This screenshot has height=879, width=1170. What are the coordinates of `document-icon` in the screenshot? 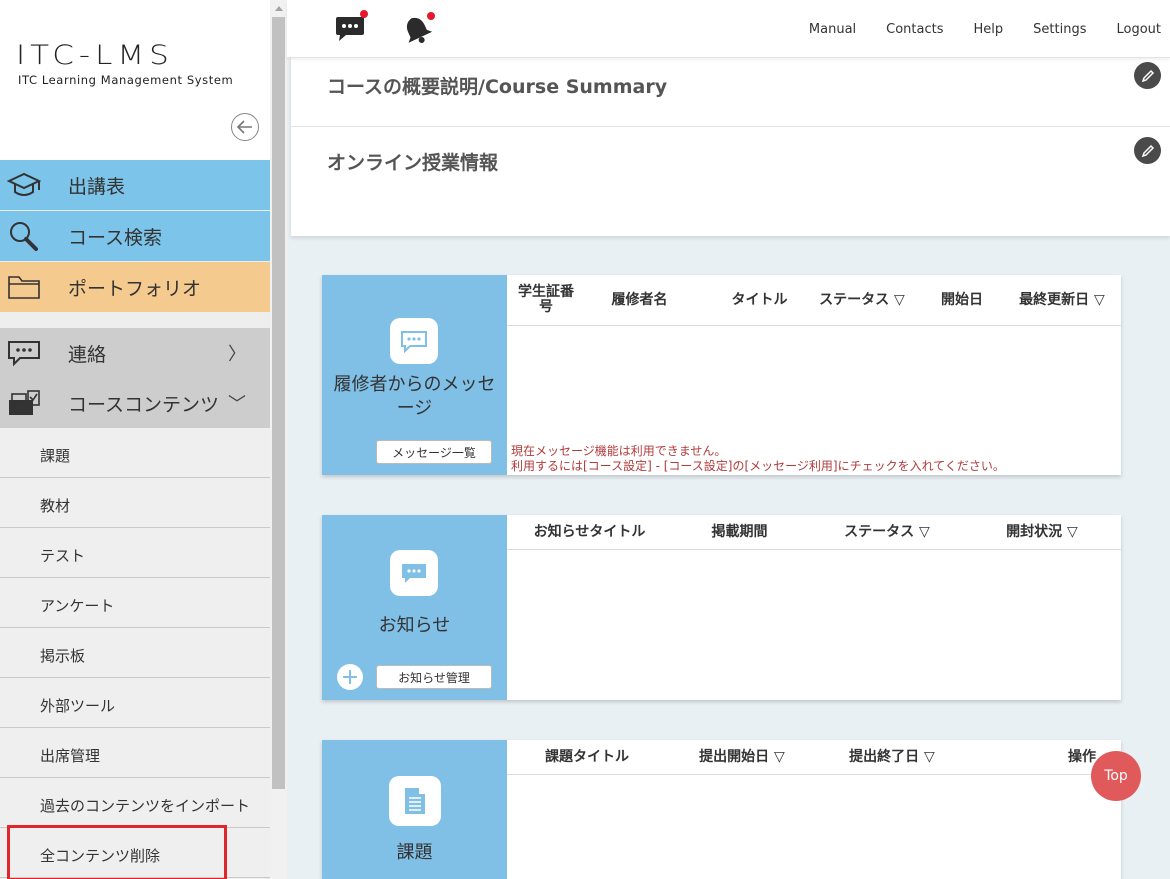 It's located at (415, 801).